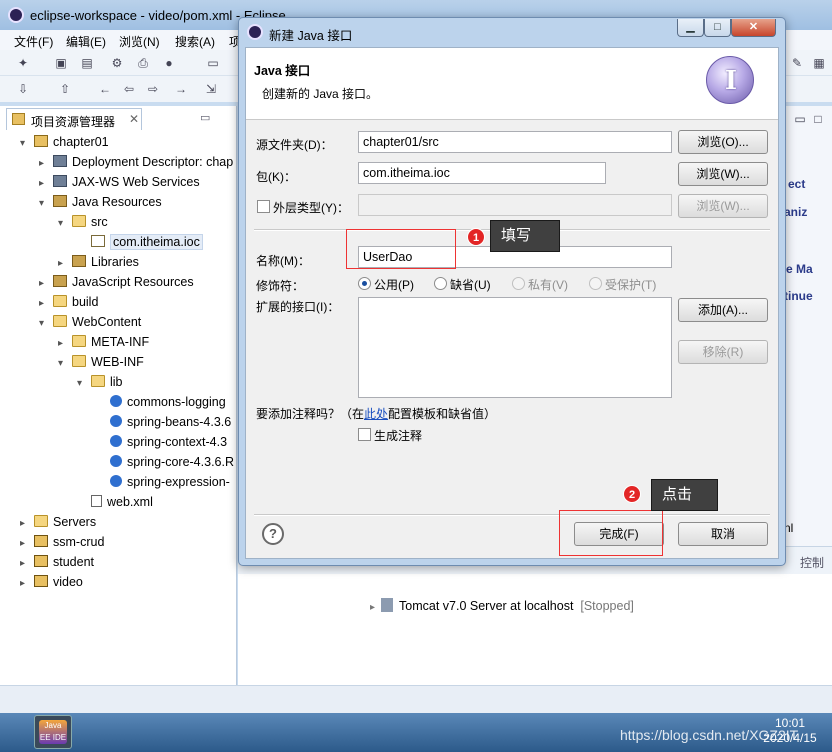 Image resolution: width=832 pixels, height=752 pixels. Describe the element at coordinates (818, 119) in the screenshot. I see `maximize-icon: □` at that location.